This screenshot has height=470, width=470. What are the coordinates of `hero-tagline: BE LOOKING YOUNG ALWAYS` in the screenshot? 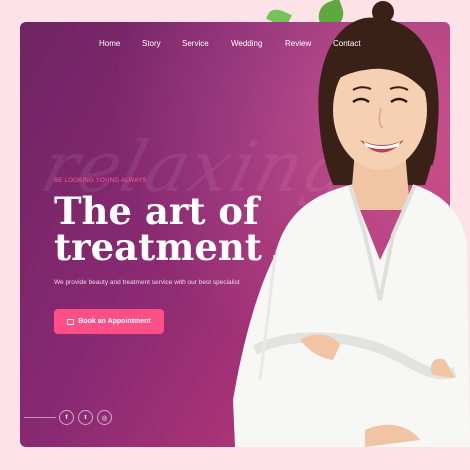 It's located at (100, 181).